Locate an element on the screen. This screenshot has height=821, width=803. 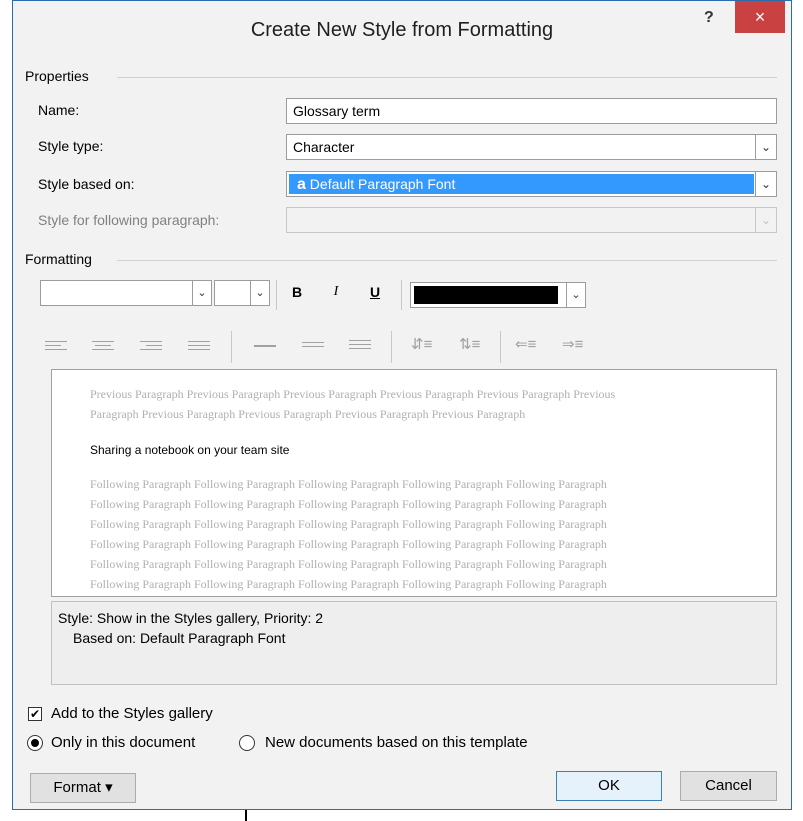
style-type-value: Character is located at coordinates (324, 147).